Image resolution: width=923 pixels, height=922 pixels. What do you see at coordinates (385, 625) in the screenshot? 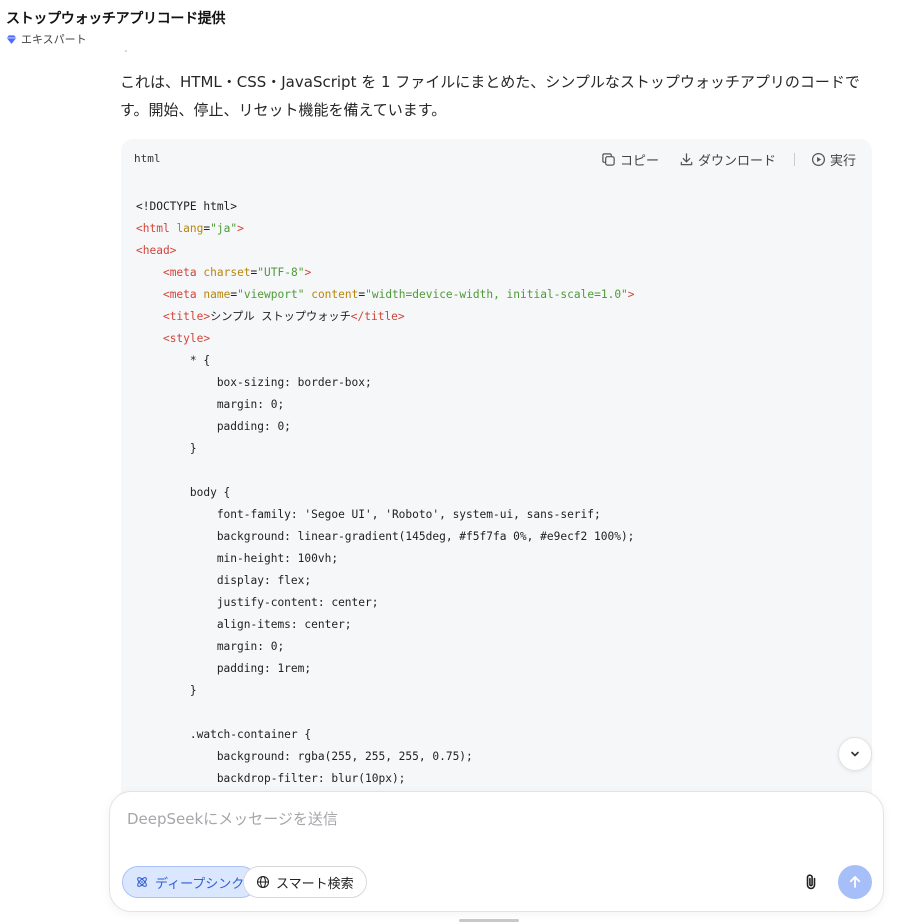
I see `code-line: align-items: center;` at bounding box center [385, 625].